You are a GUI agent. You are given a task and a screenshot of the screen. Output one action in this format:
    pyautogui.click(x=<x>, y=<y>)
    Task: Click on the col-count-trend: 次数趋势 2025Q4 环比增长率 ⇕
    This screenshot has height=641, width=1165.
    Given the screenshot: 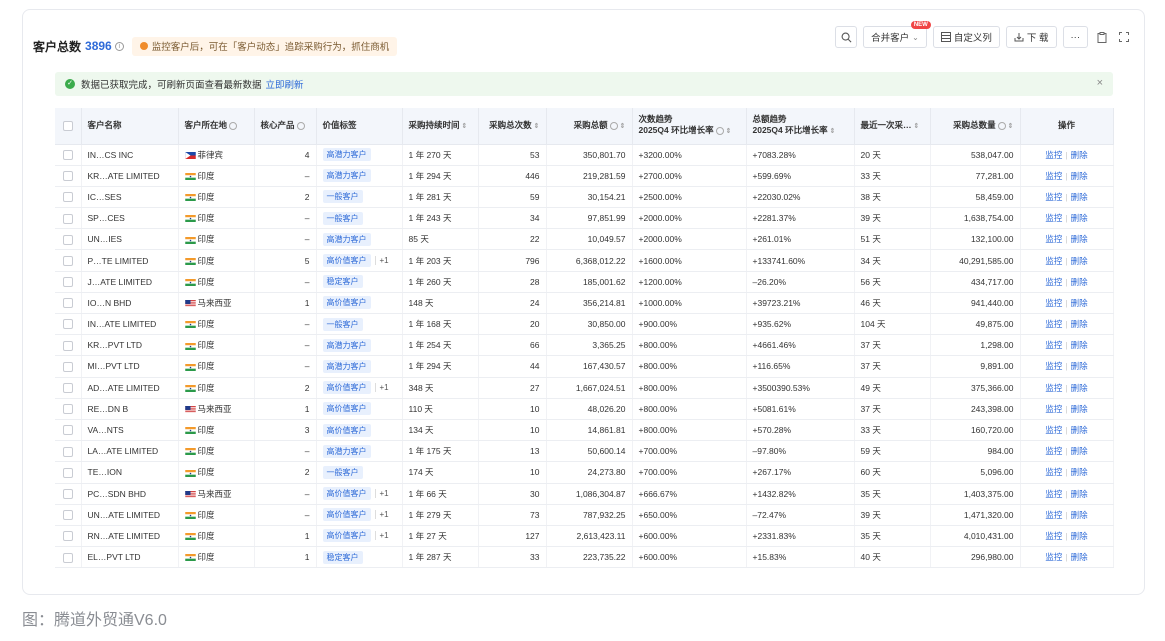 What is the action you would take?
    pyautogui.click(x=689, y=126)
    